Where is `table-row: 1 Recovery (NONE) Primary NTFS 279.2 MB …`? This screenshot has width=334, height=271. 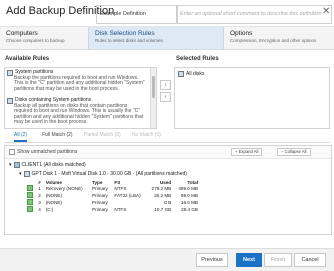
table-row: 1 Recovery (NONE) Primary NTFS 279.2 MB … is located at coordinates (112, 188).